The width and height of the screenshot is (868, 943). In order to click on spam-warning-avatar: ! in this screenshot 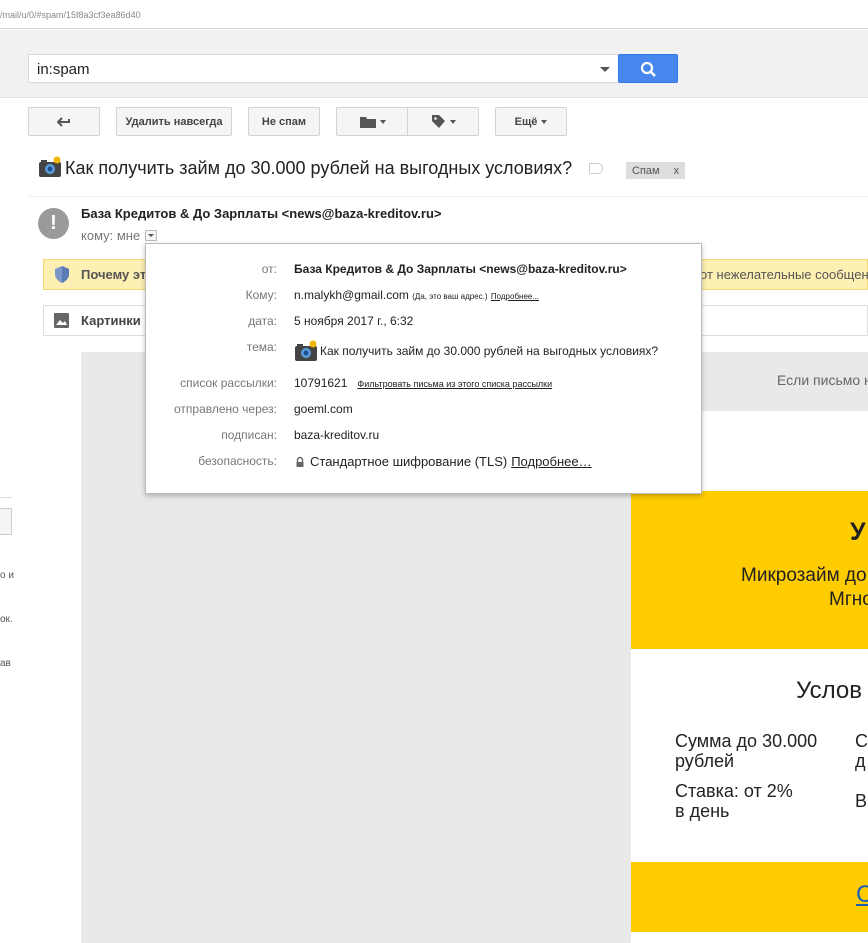, I will do `click(53, 223)`.